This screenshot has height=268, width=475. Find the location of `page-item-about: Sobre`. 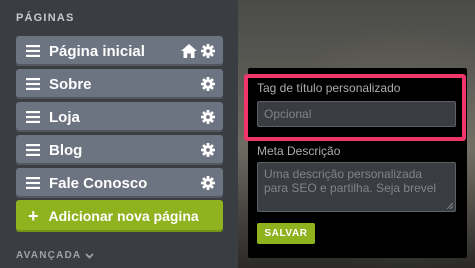

page-item-about: Sobre is located at coordinates (119, 84).